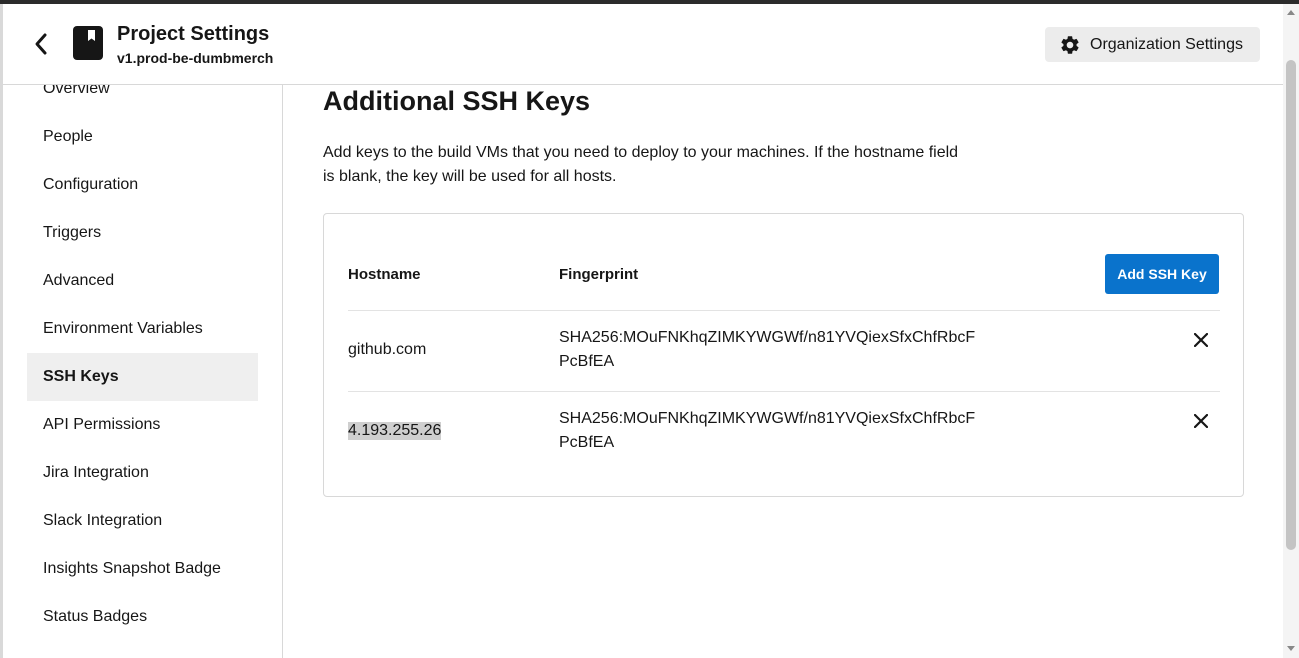 This screenshot has width=1299, height=658. I want to click on bookmark-icon, so click(88, 43).